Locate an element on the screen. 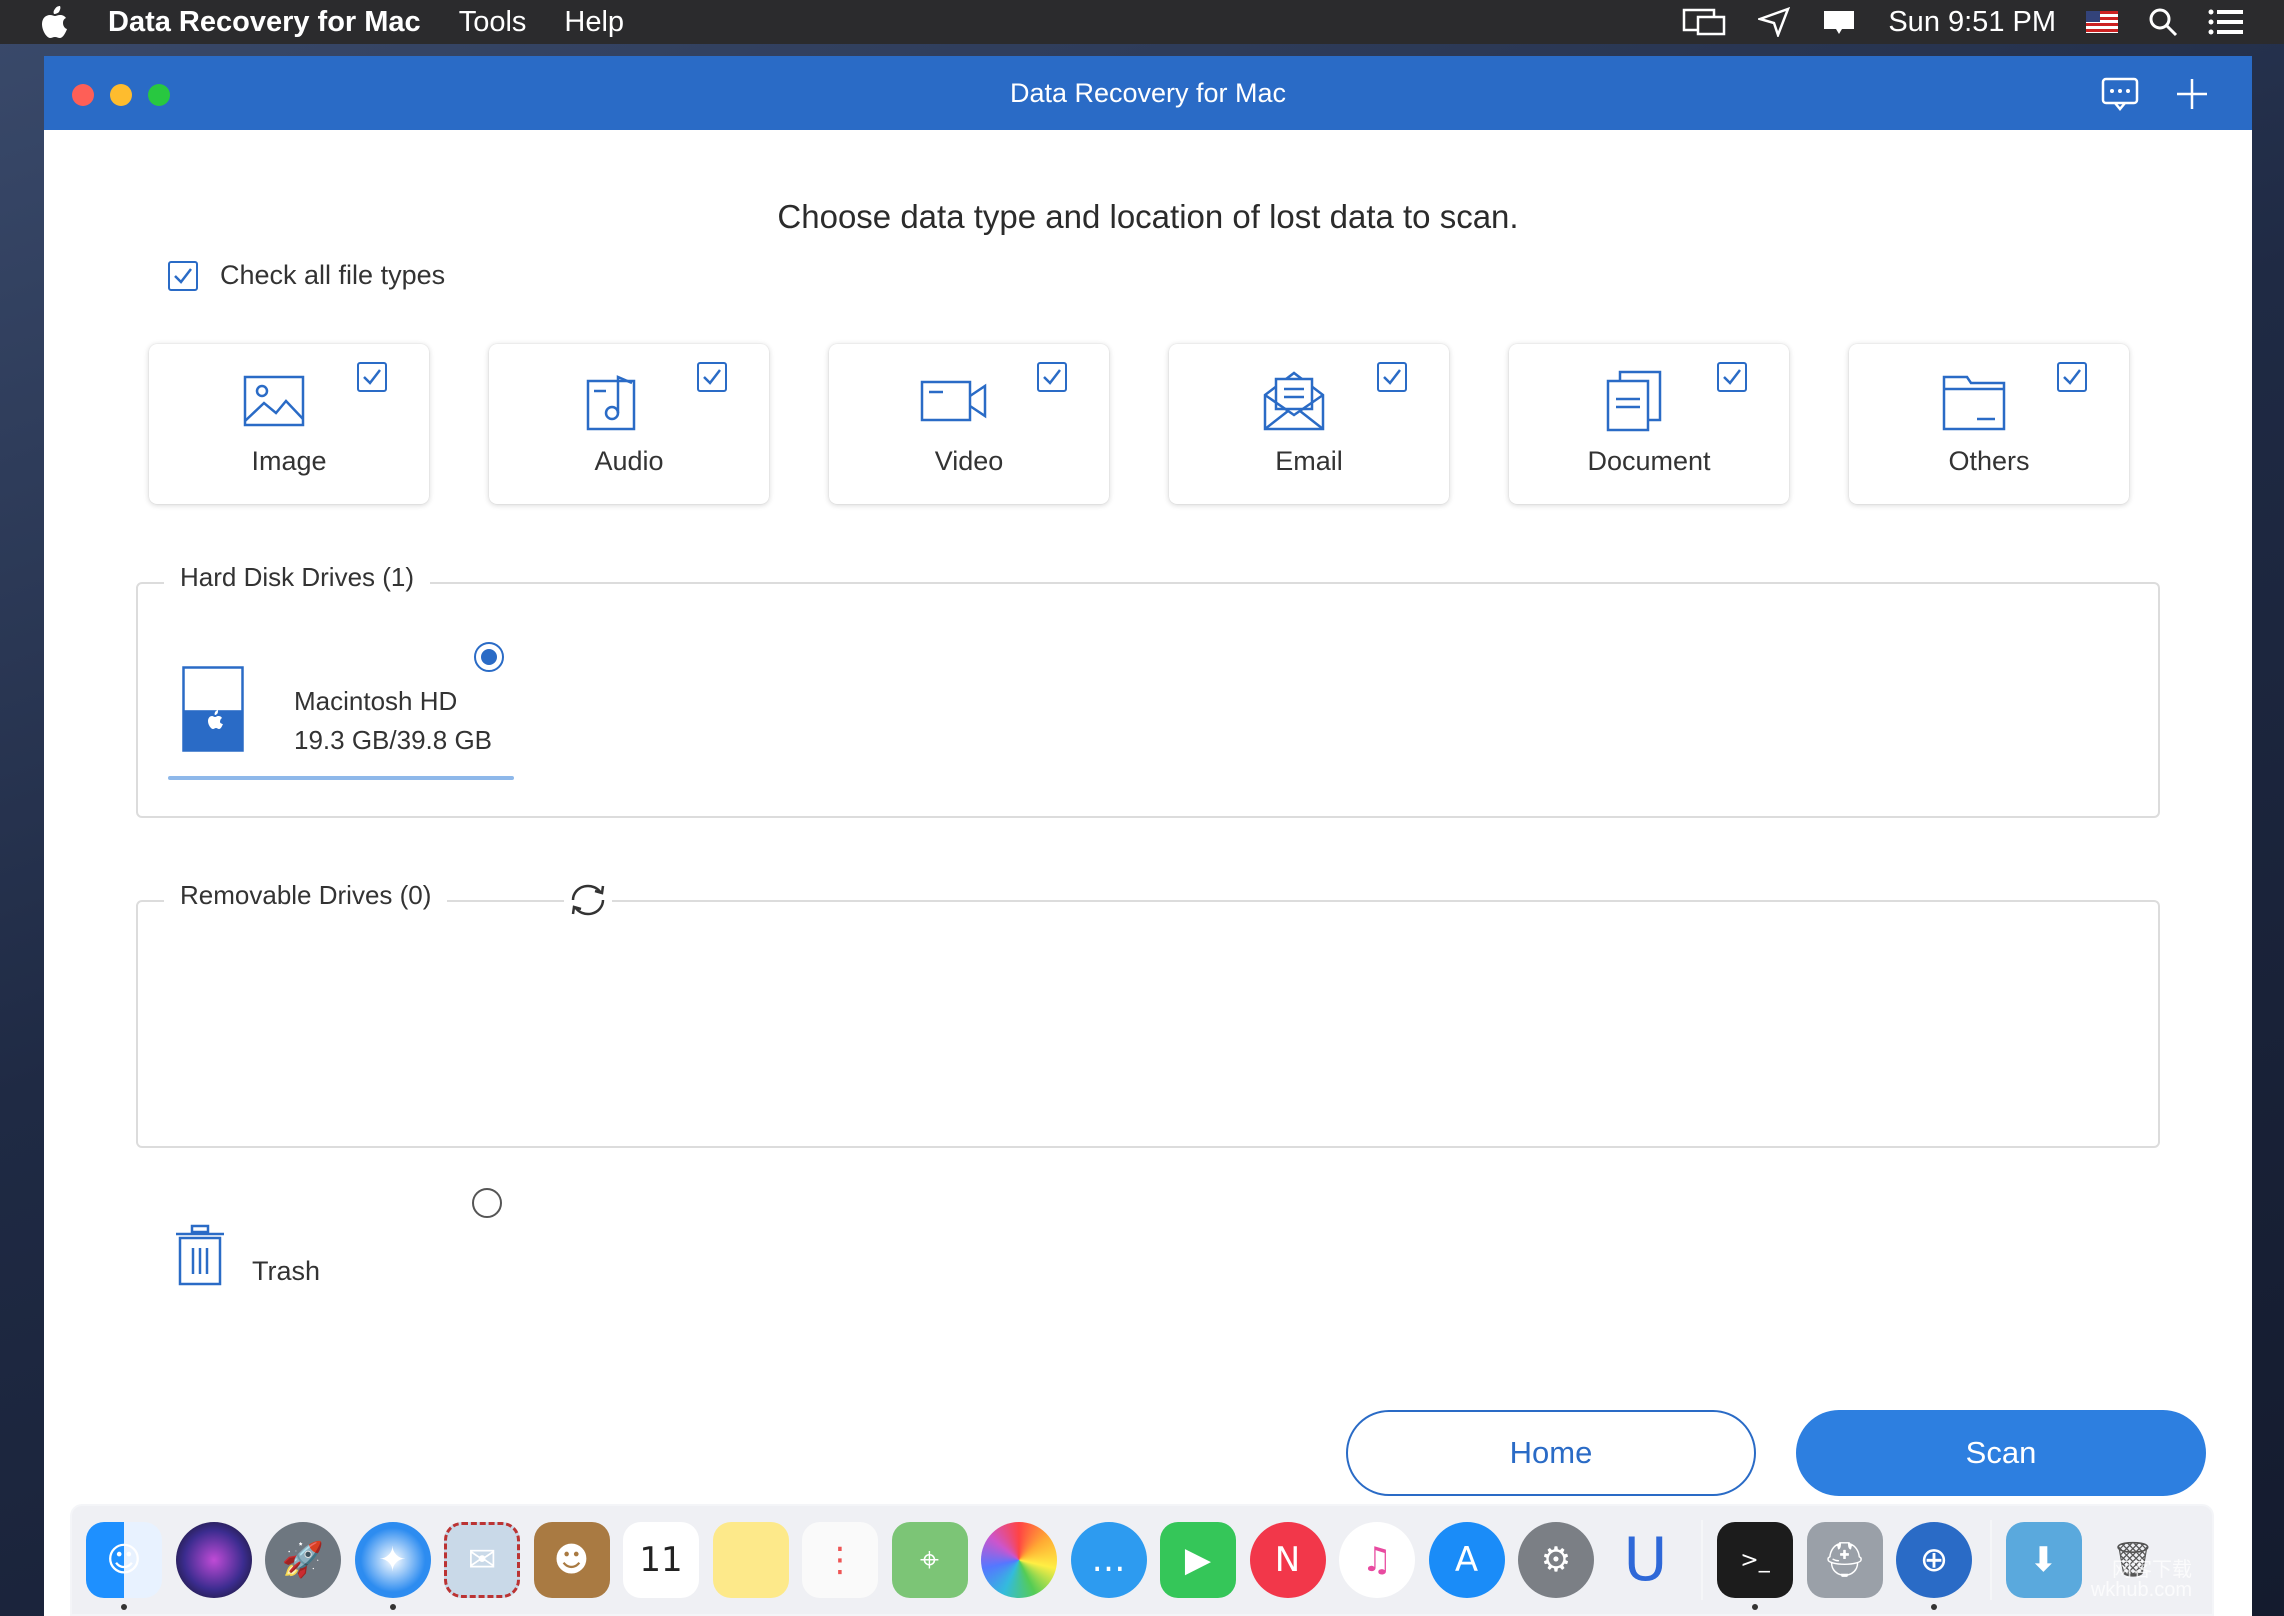 The image size is (2284, 1616). file-type-label: Video is located at coordinates (969, 461).